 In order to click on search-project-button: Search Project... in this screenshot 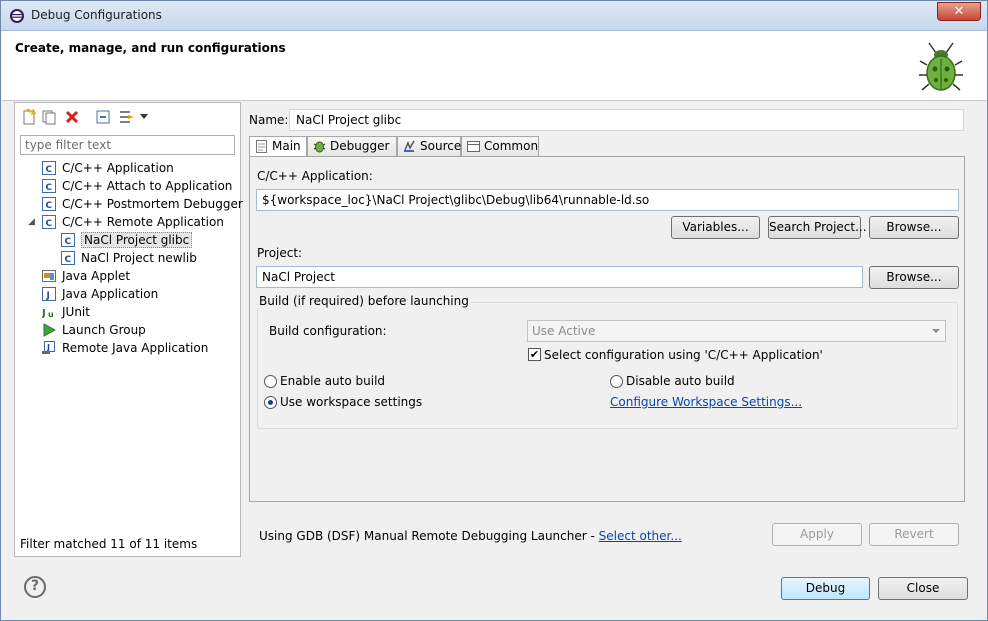, I will do `click(817, 227)`.